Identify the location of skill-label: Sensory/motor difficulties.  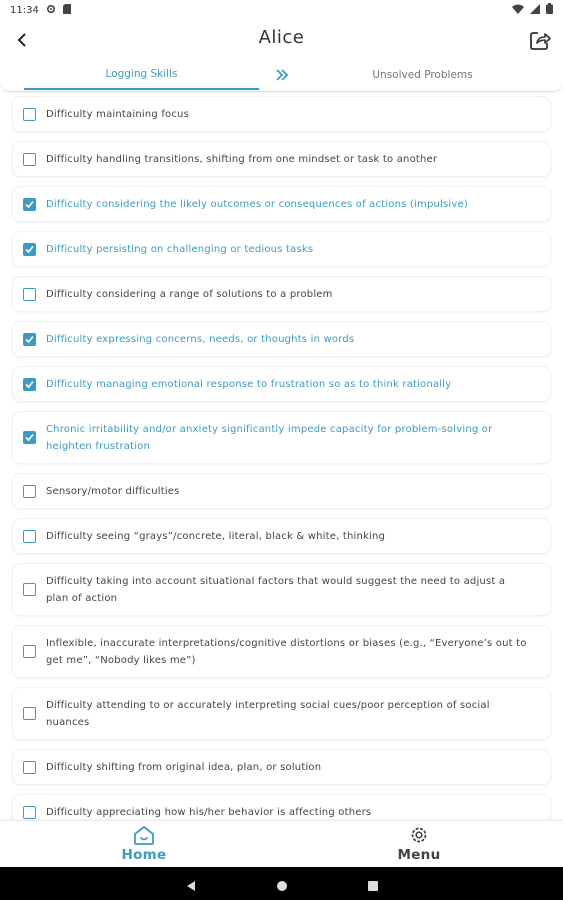
(113, 491).